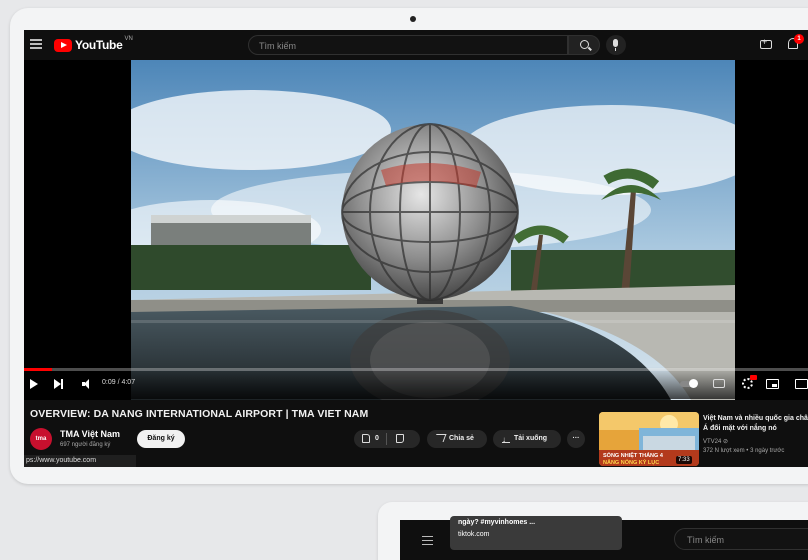  What do you see at coordinates (799, 39) in the screenshot?
I see `notifications-badge: 1` at bounding box center [799, 39].